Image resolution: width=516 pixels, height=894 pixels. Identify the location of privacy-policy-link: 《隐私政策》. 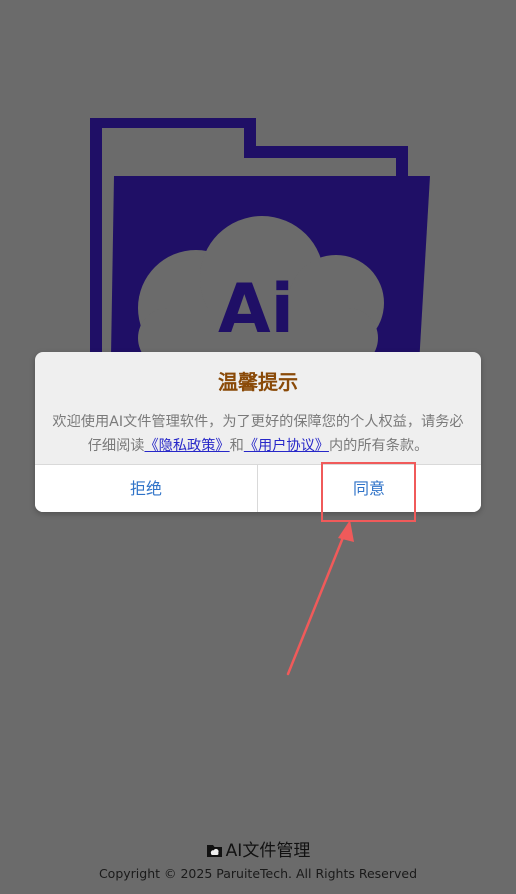
(186, 446).